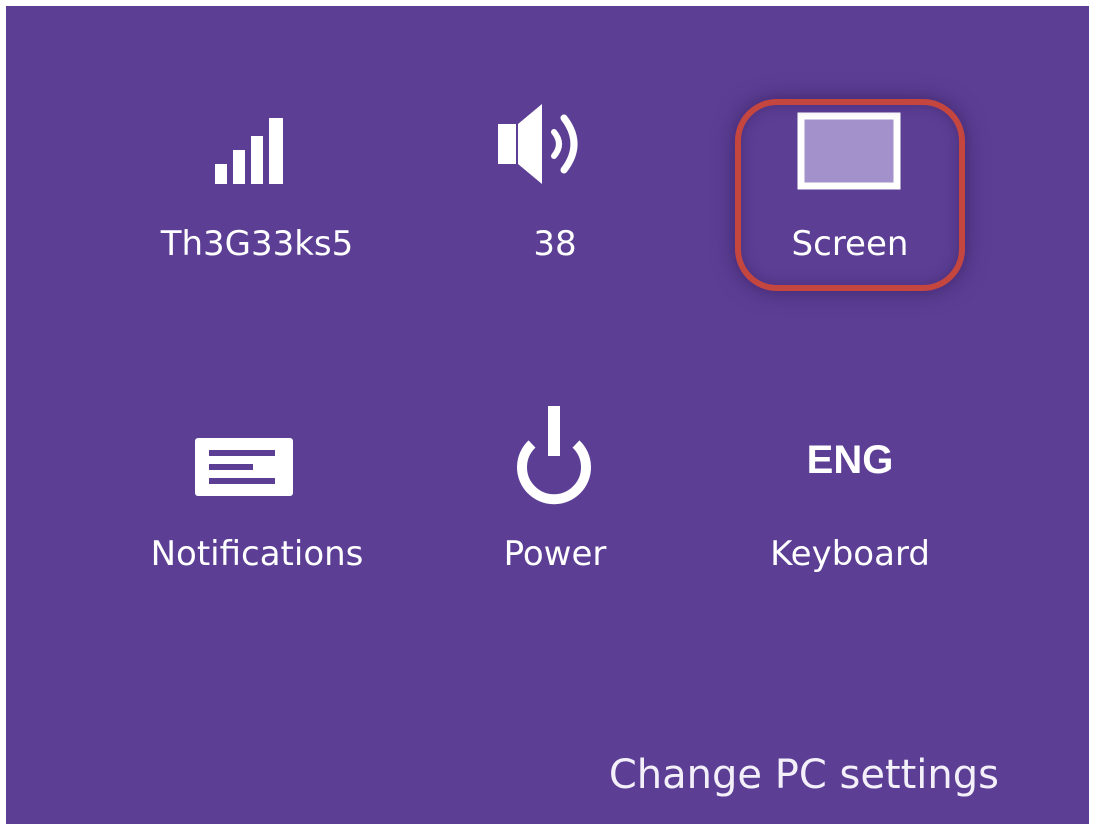  What do you see at coordinates (850, 460) in the screenshot?
I see `language-indicator: ENG` at bounding box center [850, 460].